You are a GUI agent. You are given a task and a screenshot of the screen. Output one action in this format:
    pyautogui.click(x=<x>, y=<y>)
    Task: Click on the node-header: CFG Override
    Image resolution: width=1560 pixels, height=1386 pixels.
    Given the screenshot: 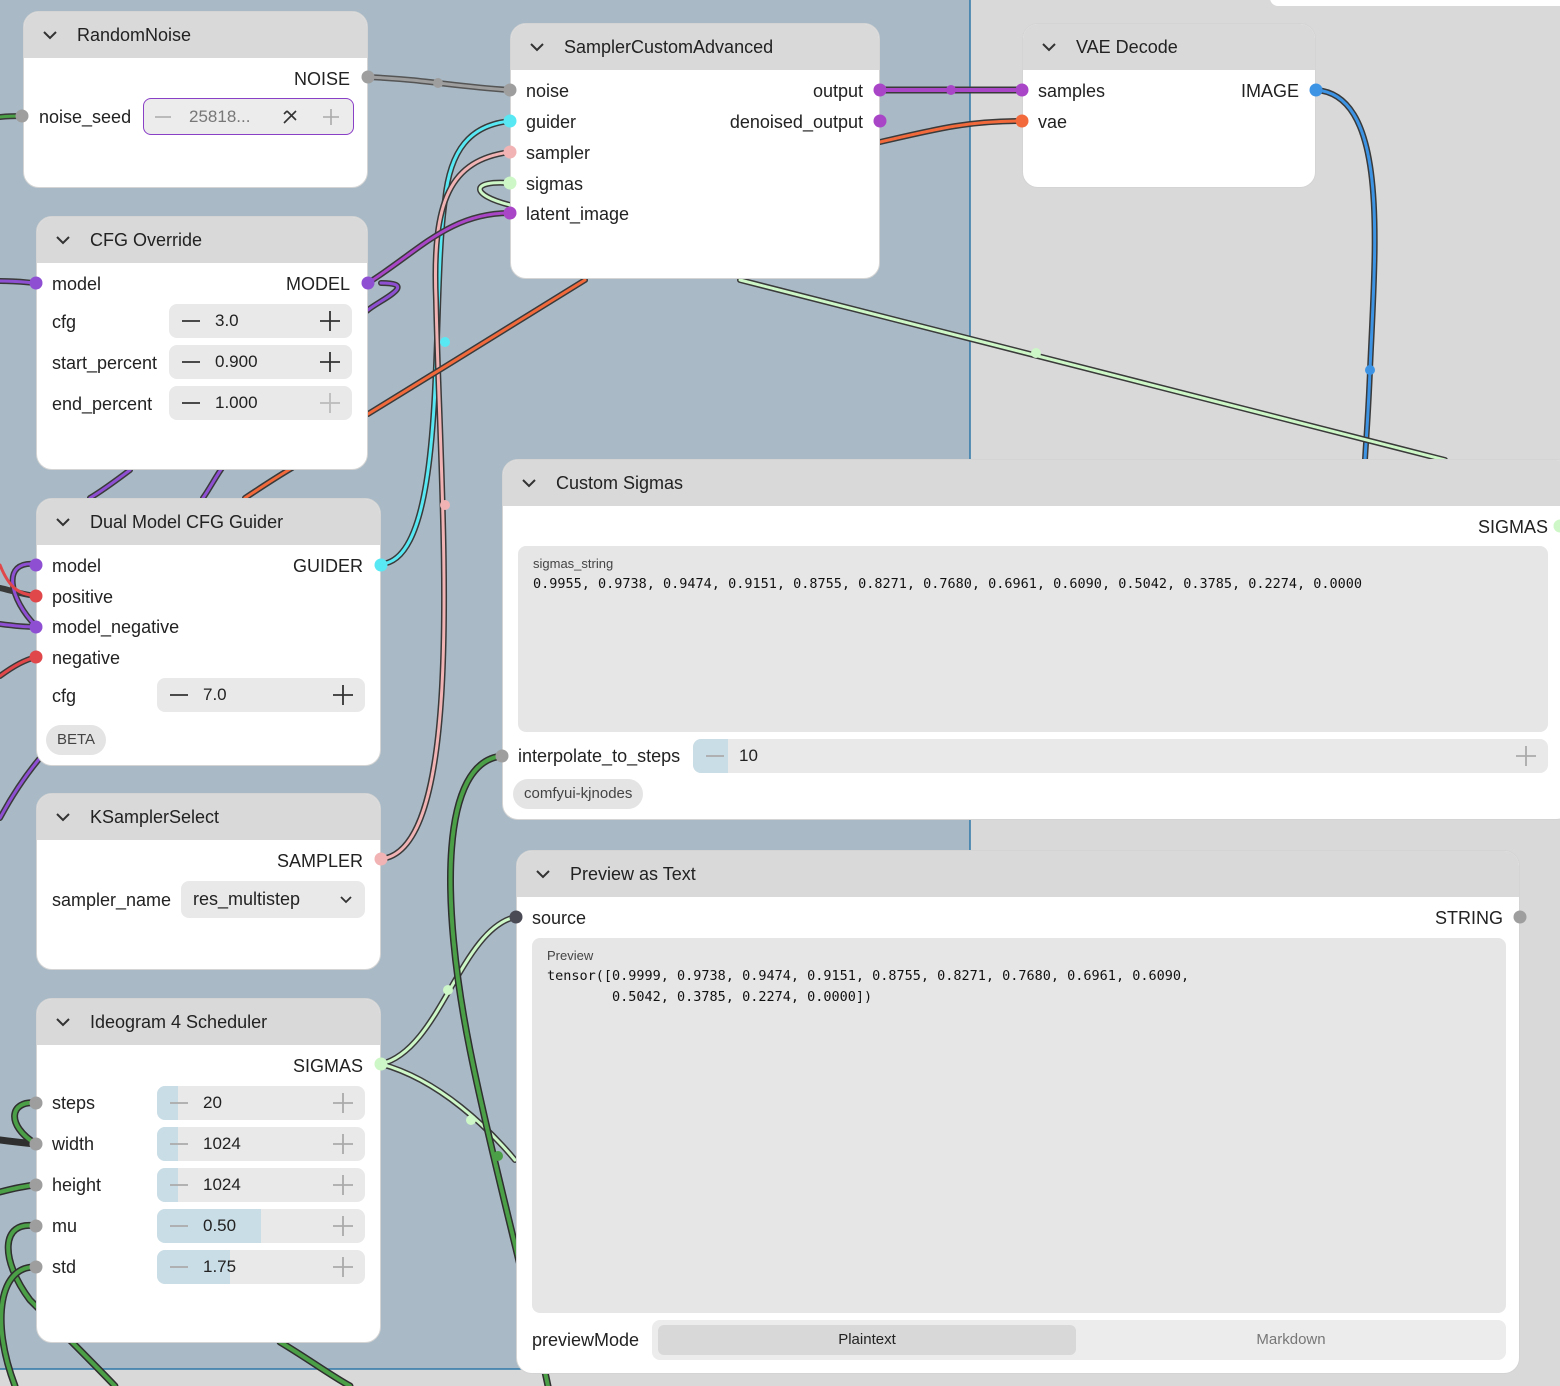 What is the action you would take?
    pyautogui.click(x=202, y=240)
    